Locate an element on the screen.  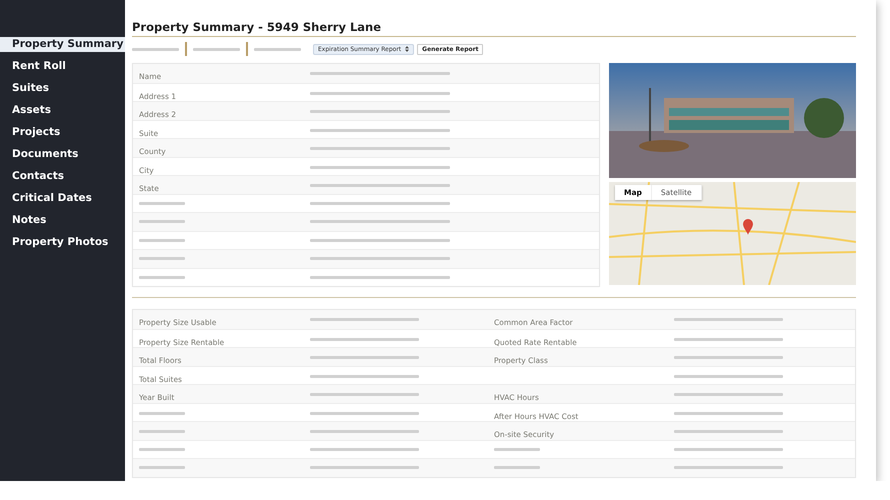
sidebar-item: Property Photos is located at coordinates (62, 242).